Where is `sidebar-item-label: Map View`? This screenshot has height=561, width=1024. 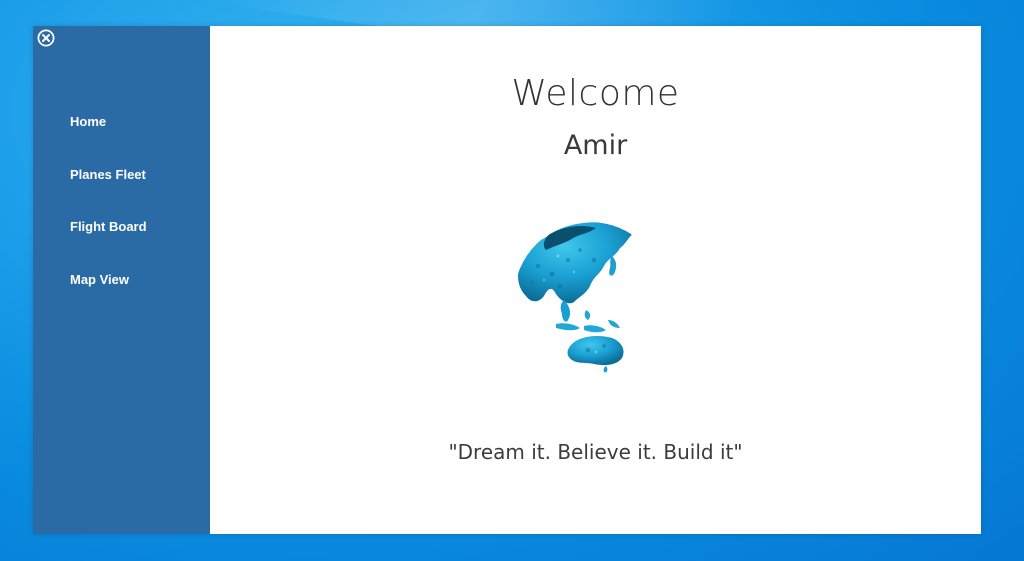
sidebar-item-label: Map View is located at coordinates (100, 279).